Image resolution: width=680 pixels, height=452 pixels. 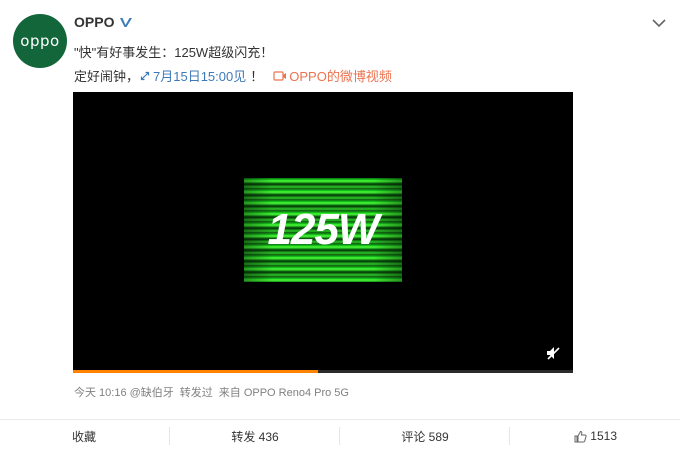 I want to click on verified-badge-icon, so click(x=126, y=22).